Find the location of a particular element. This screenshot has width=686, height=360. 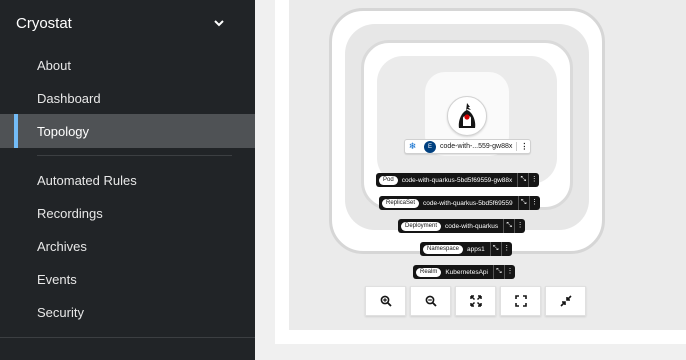

java-duke-icon is located at coordinates (467, 115).